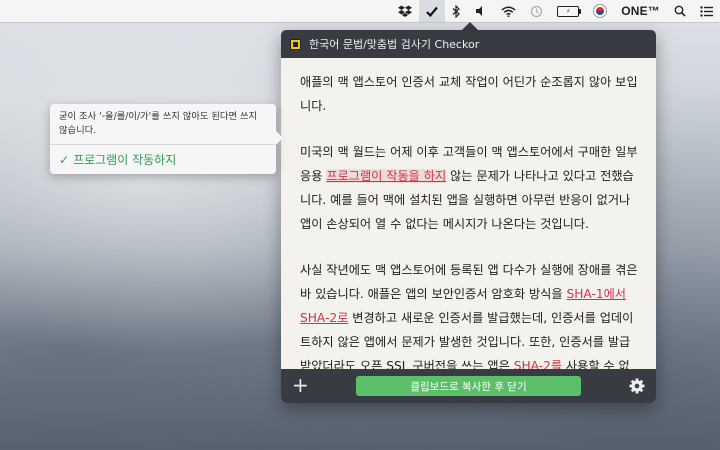  What do you see at coordinates (432, 11) in the screenshot?
I see `checkor-icon` at bounding box center [432, 11].